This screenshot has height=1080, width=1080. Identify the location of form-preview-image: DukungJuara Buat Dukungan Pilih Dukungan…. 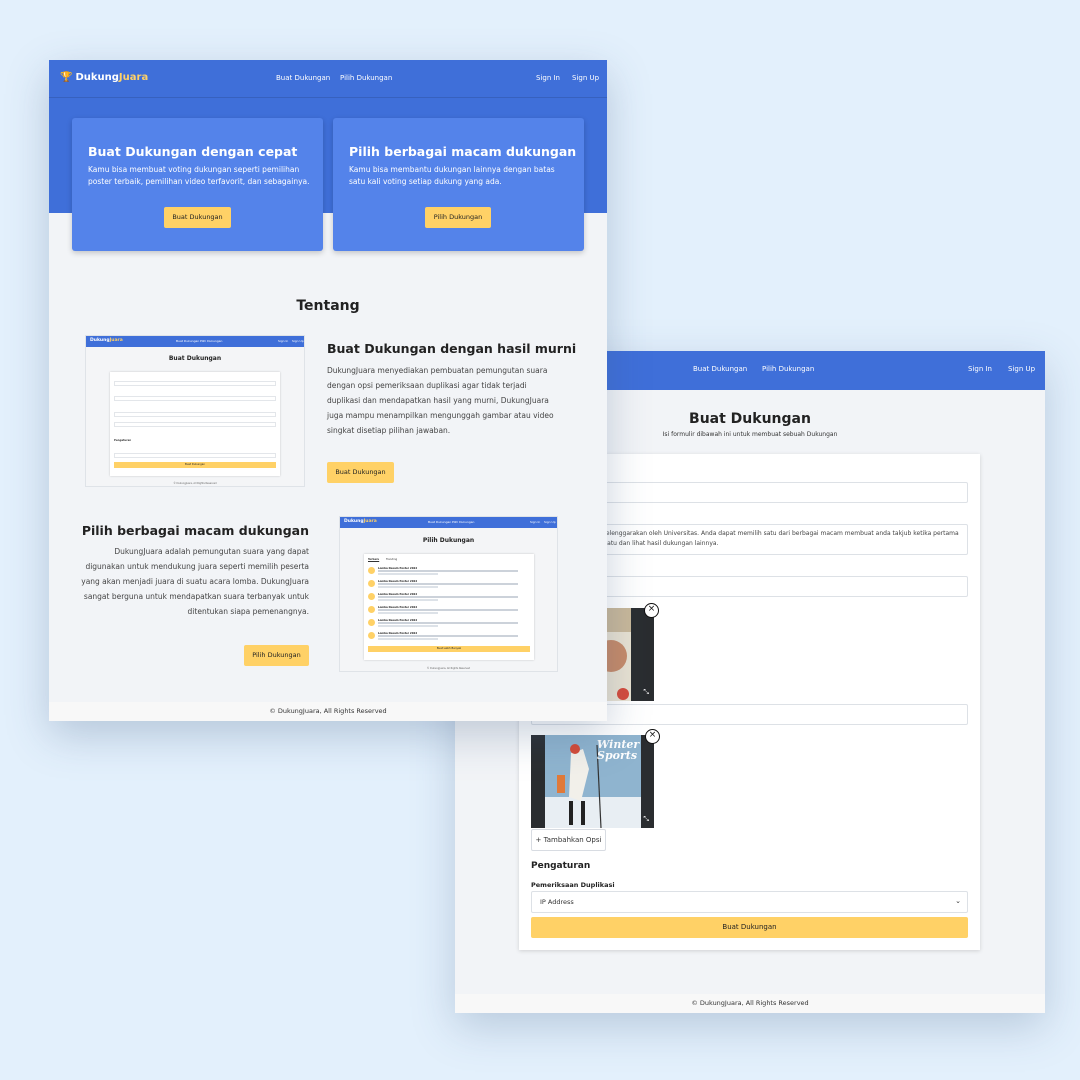
(195, 411).